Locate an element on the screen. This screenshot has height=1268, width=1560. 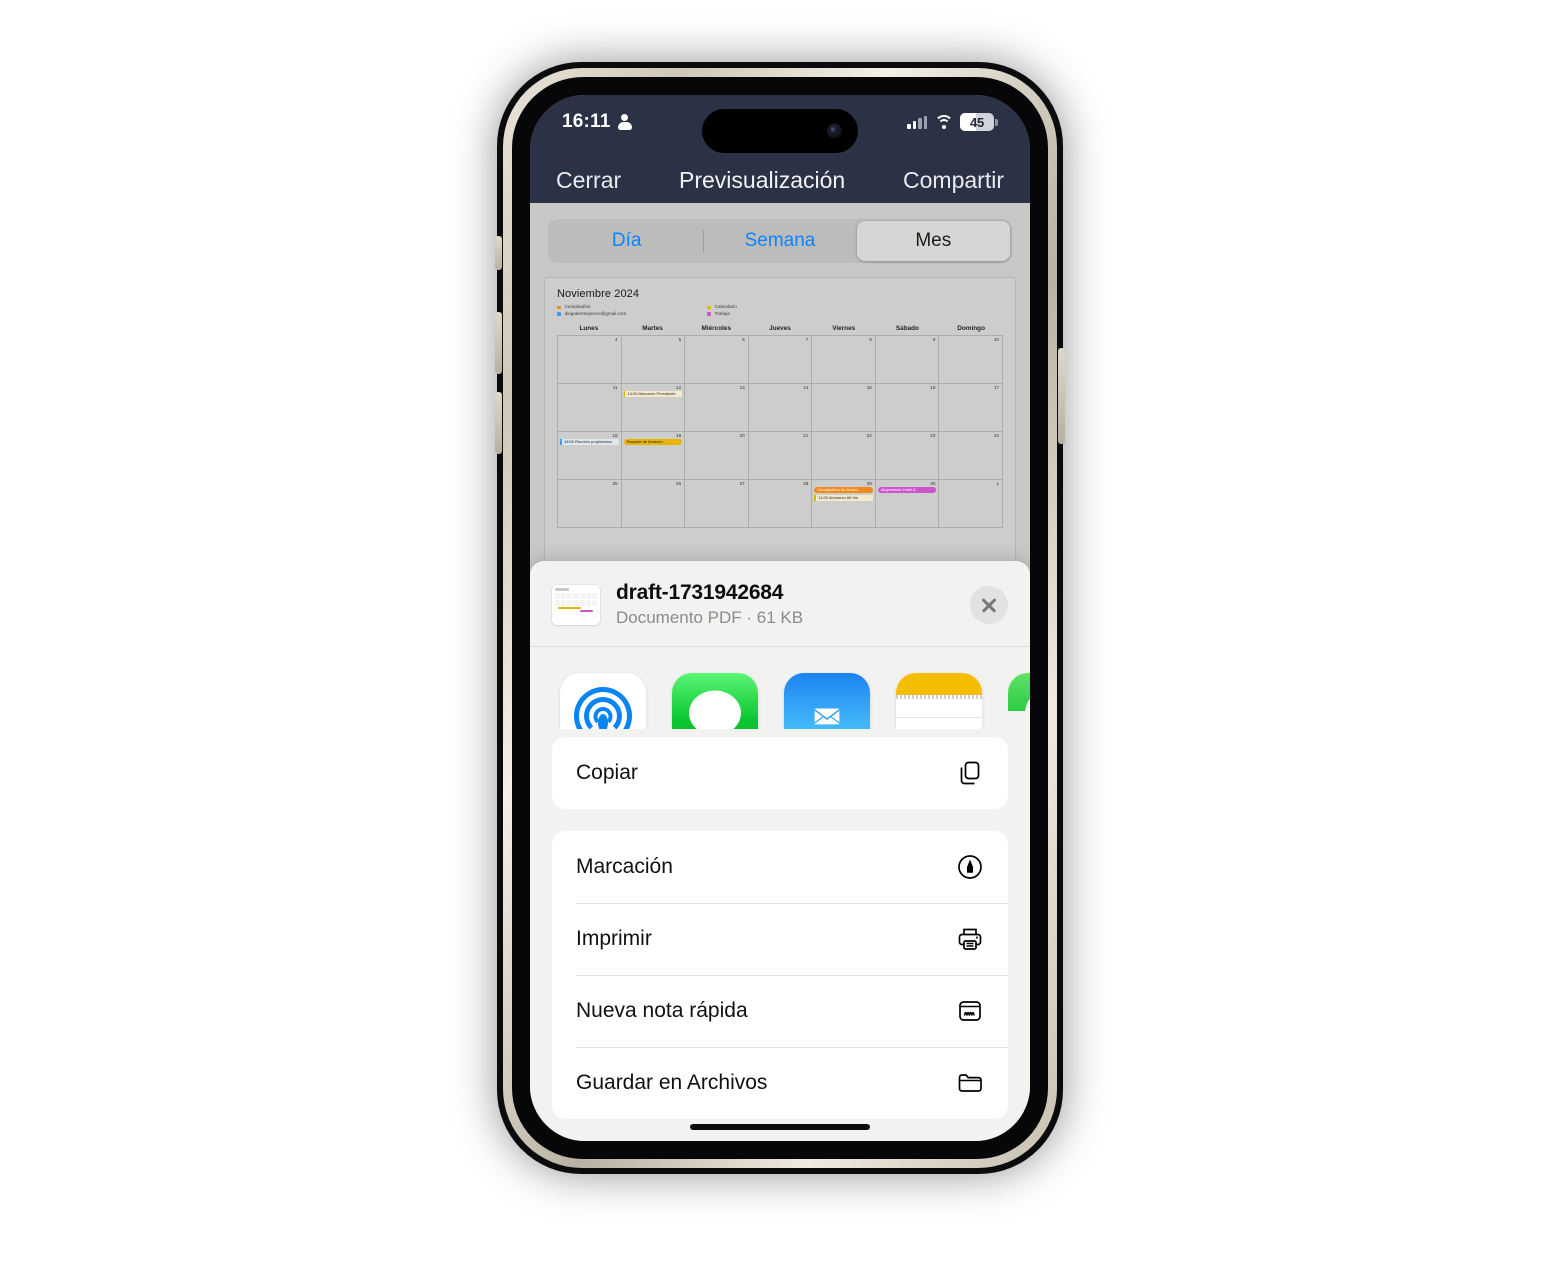
calendar-day-number: 10 is located at coordinates (996, 340).